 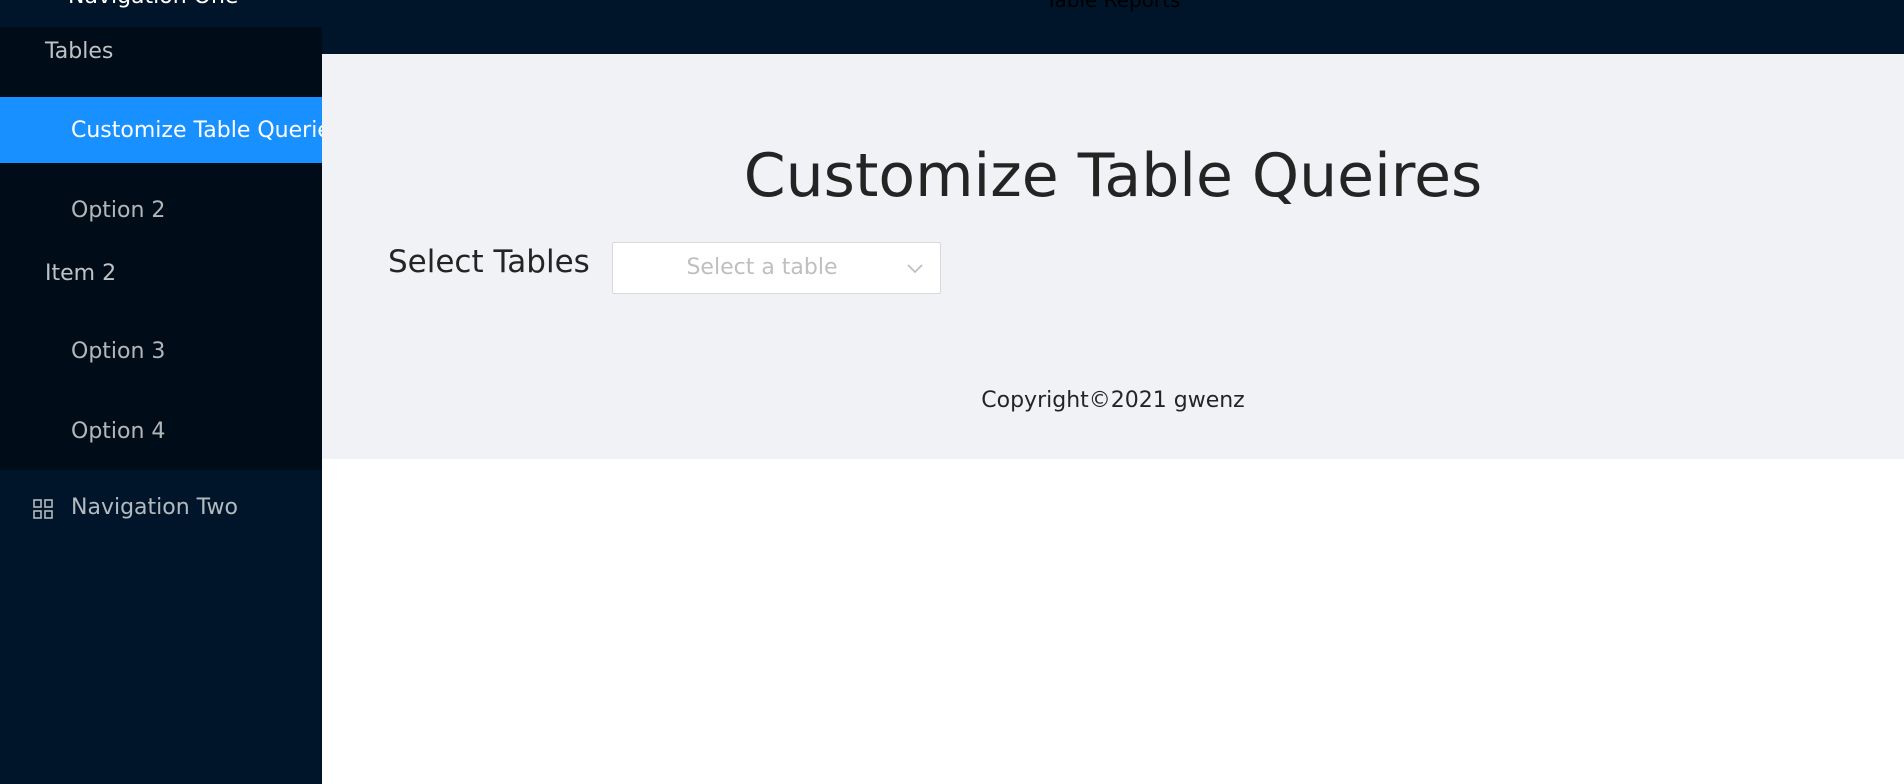 What do you see at coordinates (118, 210) in the screenshot?
I see `sidebar-item-label: Option 2` at bounding box center [118, 210].